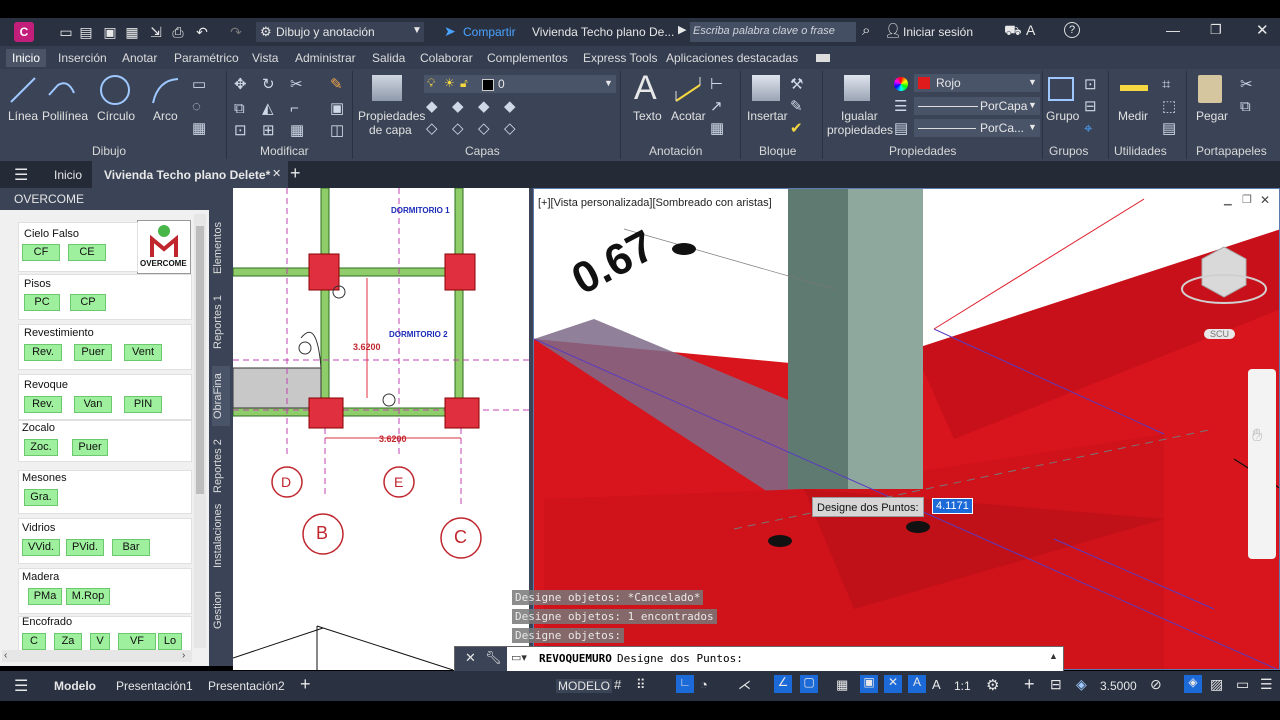  I want to click on arc-button: Arco, so click(165, 116).